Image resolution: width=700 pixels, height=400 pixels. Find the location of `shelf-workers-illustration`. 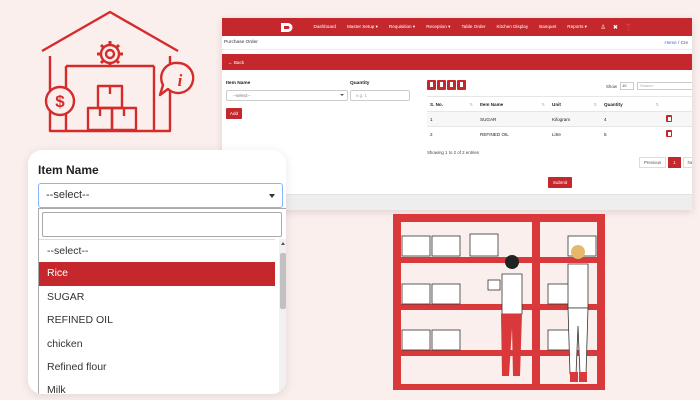

shelf-workers-illustration is located at coordinates (499, 302).